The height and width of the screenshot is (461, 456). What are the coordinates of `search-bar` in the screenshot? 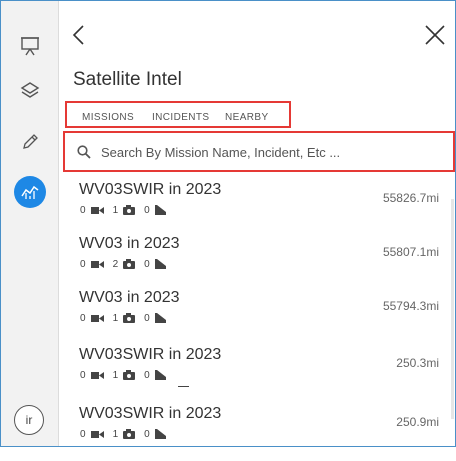 It's located at (256, 152).